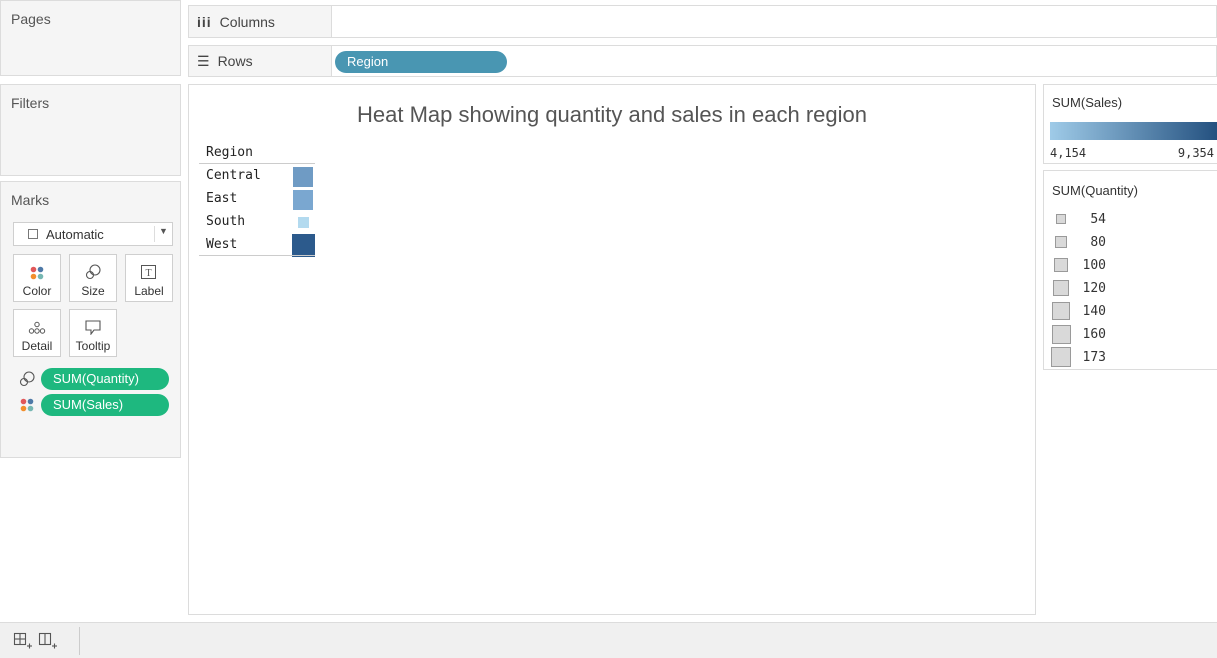  I want to click on pages-title: Pages, so click(31, 19).